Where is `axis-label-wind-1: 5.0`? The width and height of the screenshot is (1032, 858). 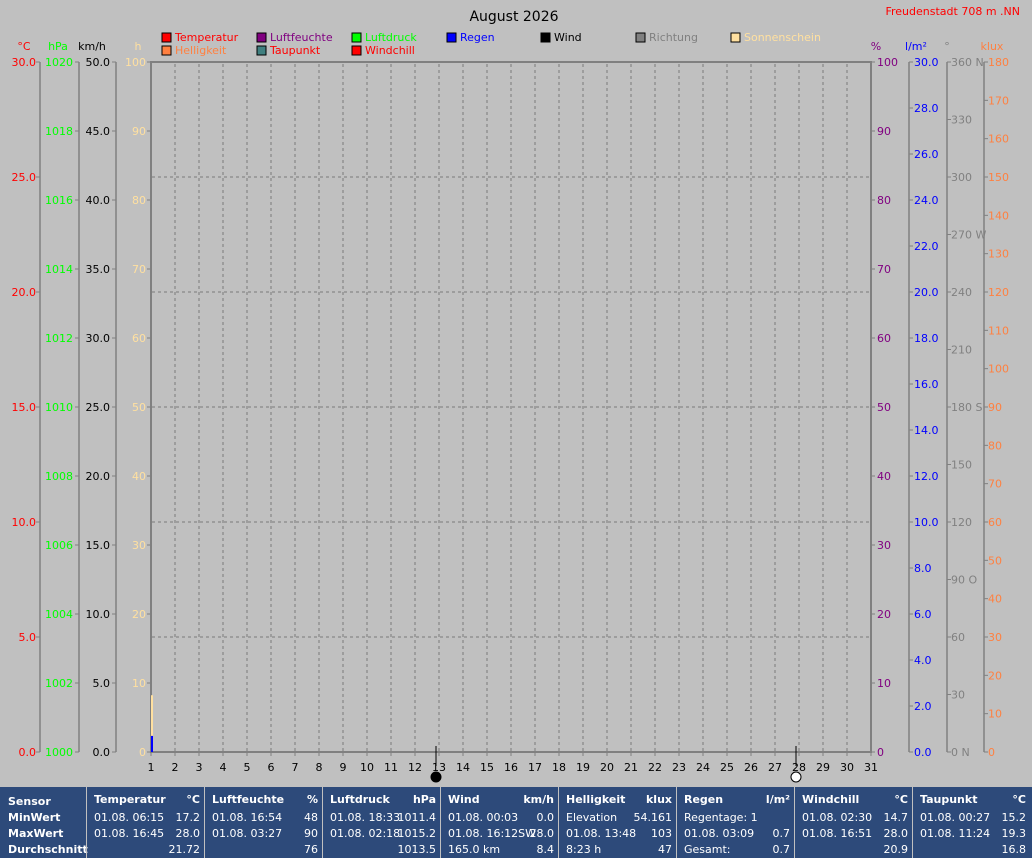
axis-label-wind-1: 5.0 is located at coordinates (102, 683).